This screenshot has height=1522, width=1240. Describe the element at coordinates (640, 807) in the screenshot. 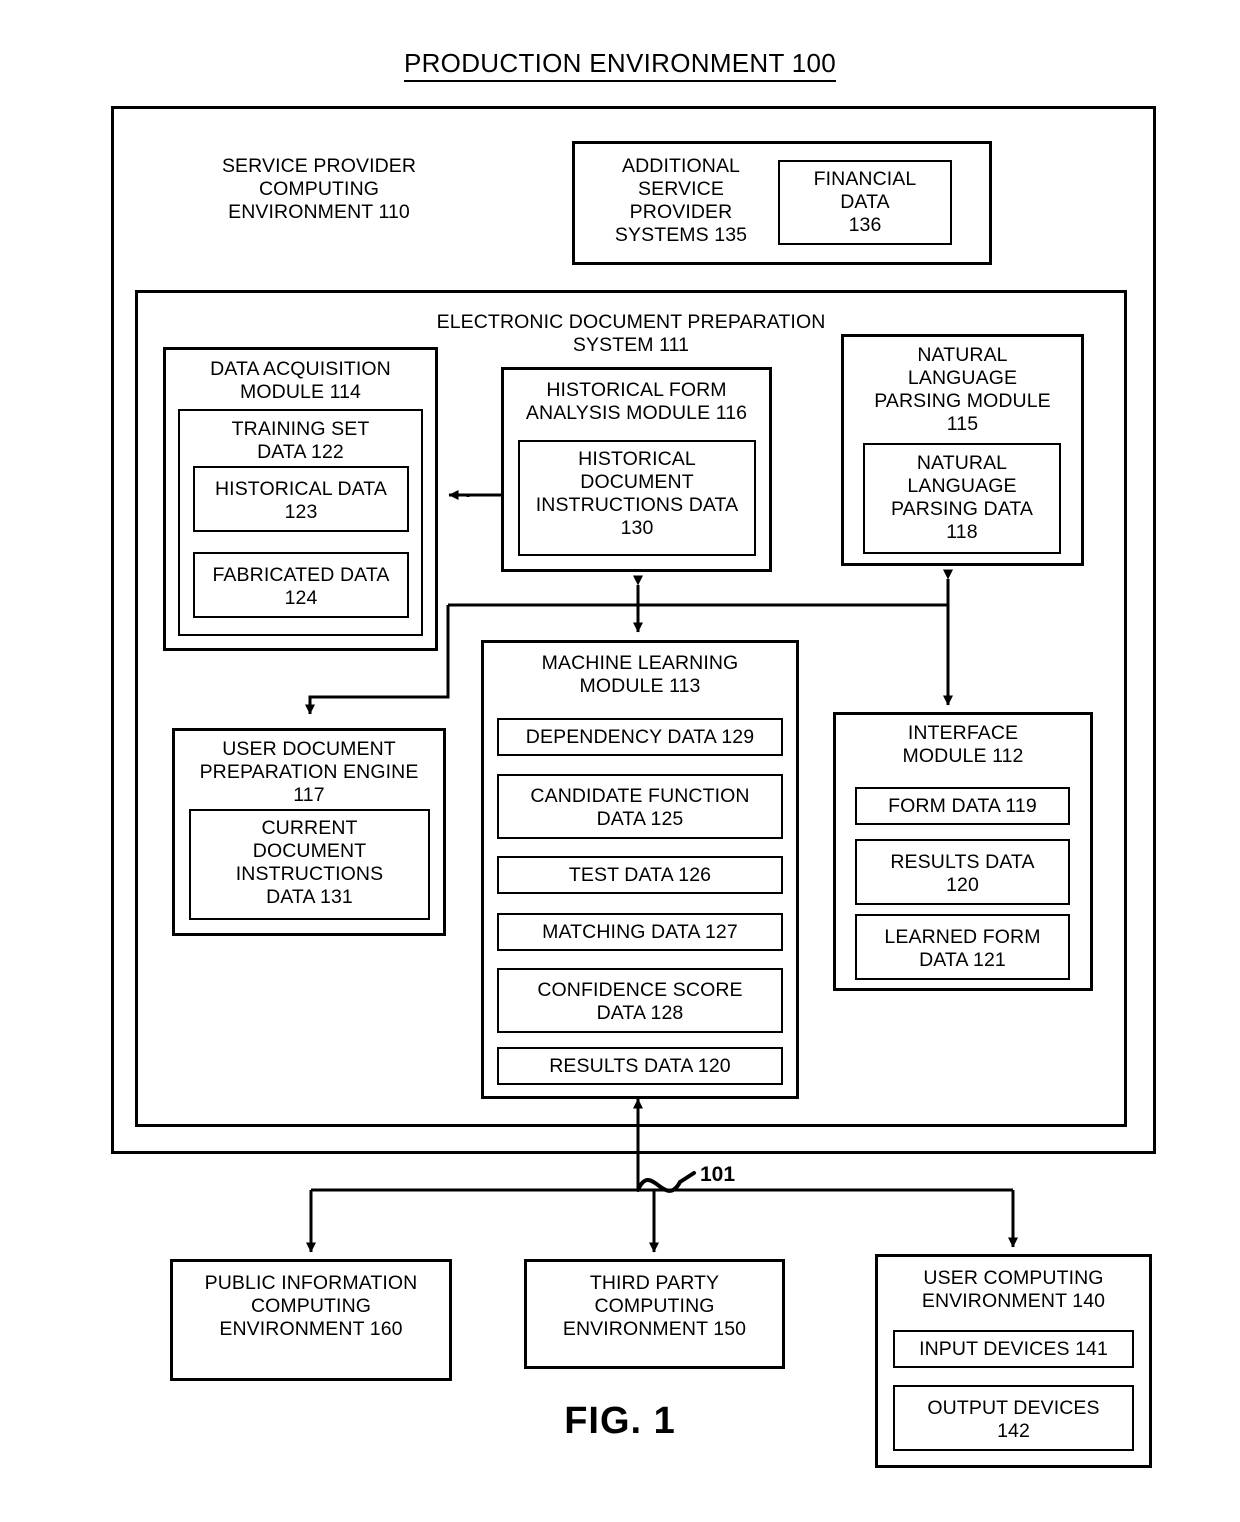

I see `candidate-function-data-label: CANDIDATE FUNCTION DATA 125` at that location.